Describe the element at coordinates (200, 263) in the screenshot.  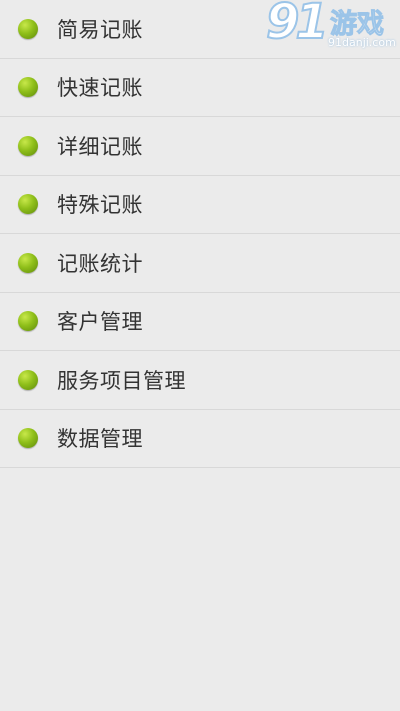
I see `menu-item-bookkeeping-statistics: 记账统计` at that location.